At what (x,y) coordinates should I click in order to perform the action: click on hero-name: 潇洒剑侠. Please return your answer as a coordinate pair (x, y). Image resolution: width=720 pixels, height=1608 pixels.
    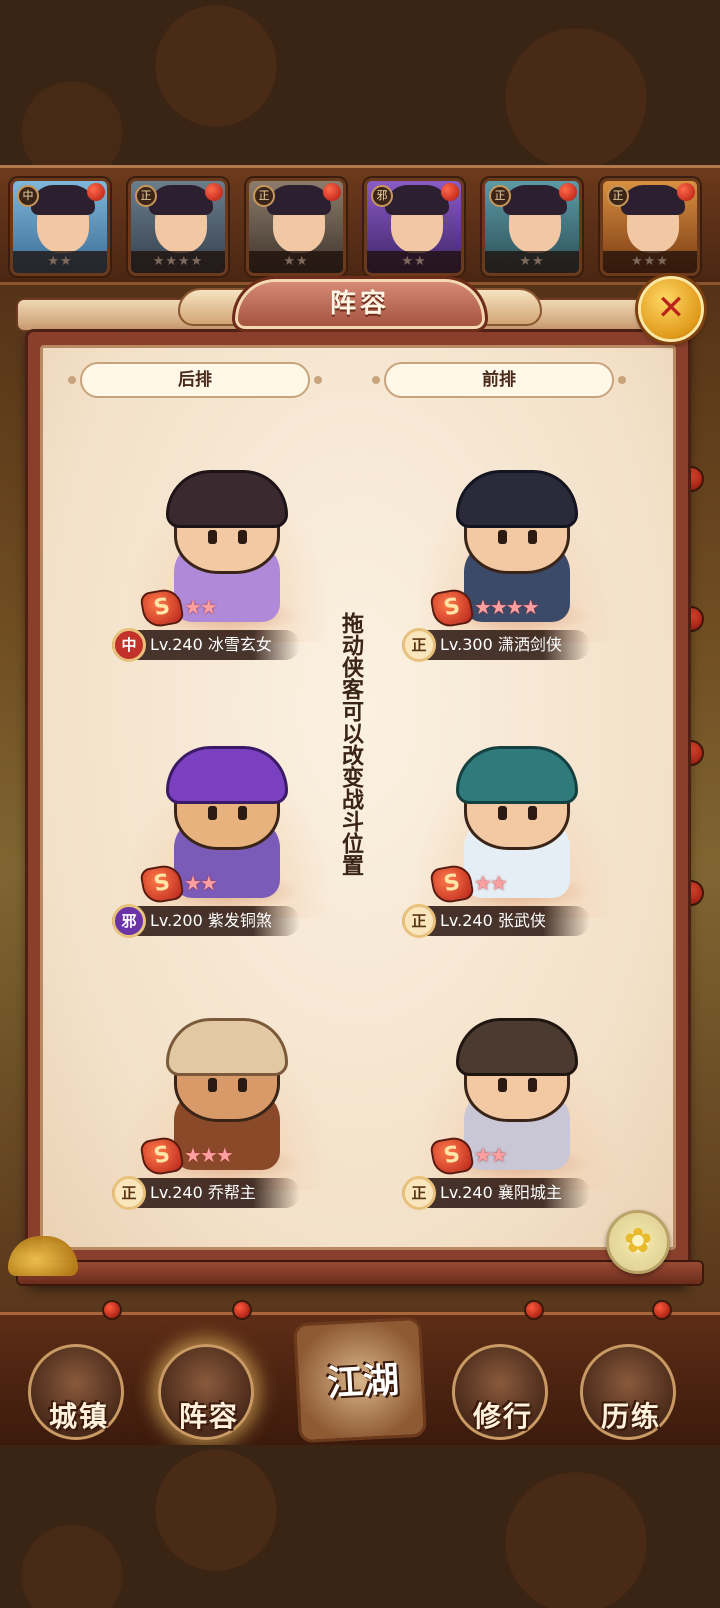
    Looking at the image, I should click on (529, 644).